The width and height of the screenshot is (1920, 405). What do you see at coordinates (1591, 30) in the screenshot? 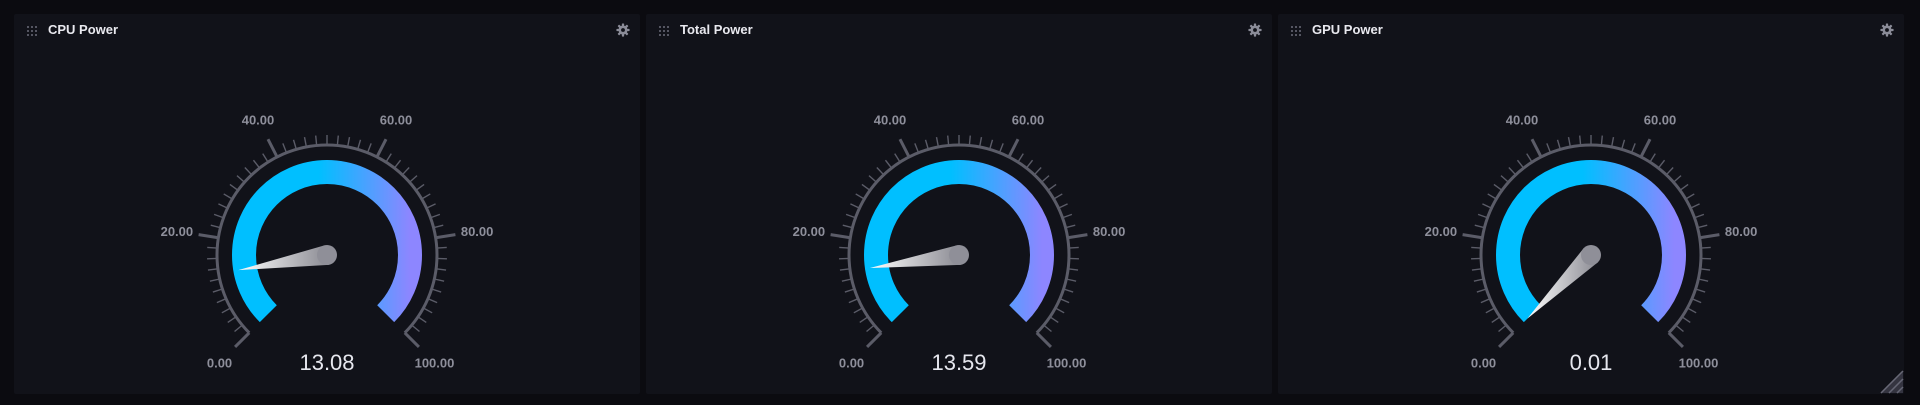
I see `panel-header: GPU Power` at bounding box center [1591, 30].